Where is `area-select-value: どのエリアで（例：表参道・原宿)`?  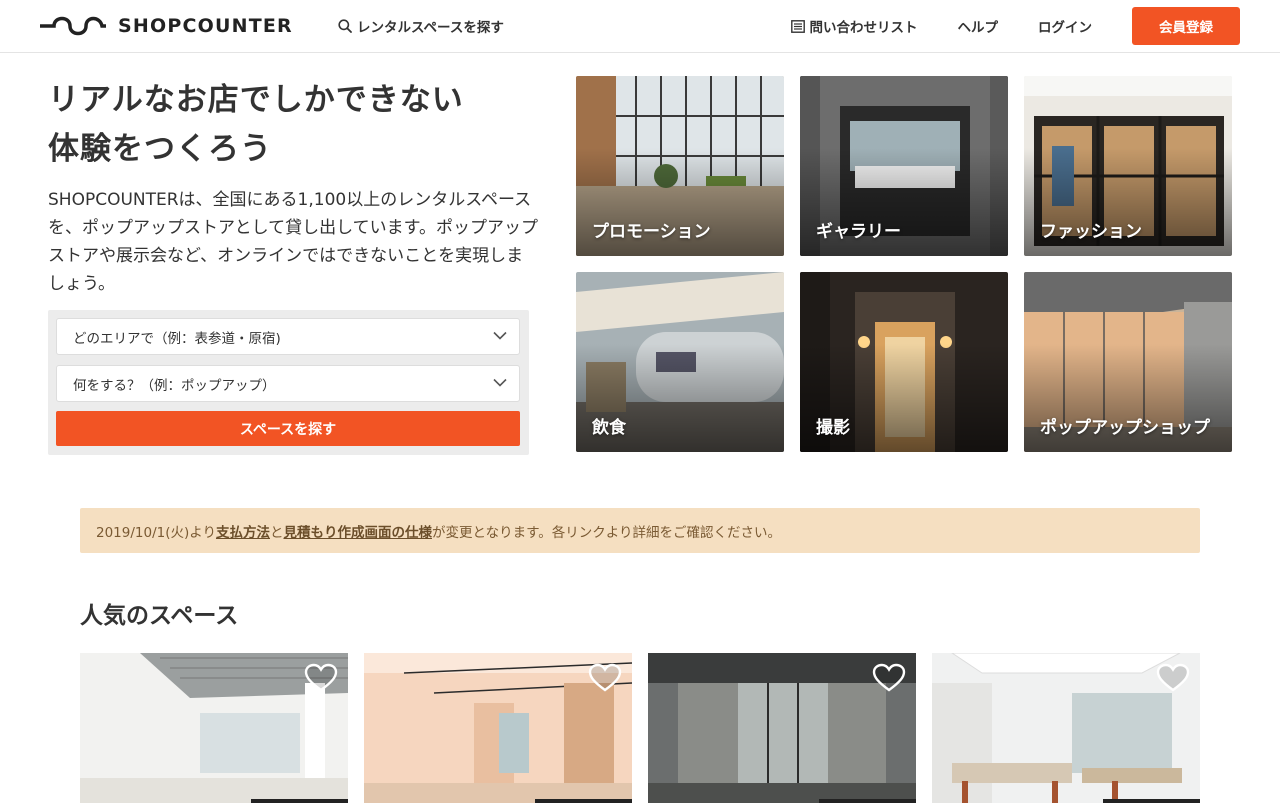 area-select-value: どのエリアで（例：表参道・原宿) is located at coordinates (177, 338).